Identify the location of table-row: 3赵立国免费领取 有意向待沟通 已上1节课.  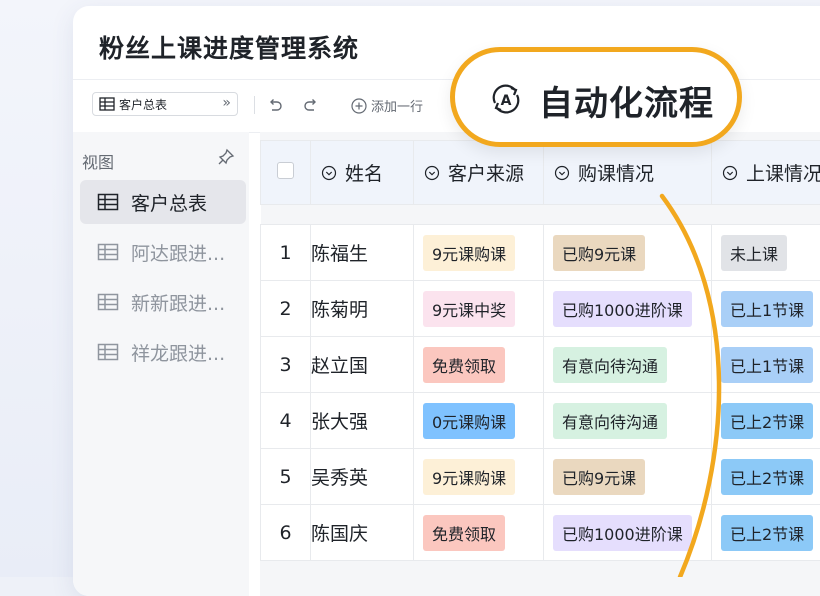
(540, 365).